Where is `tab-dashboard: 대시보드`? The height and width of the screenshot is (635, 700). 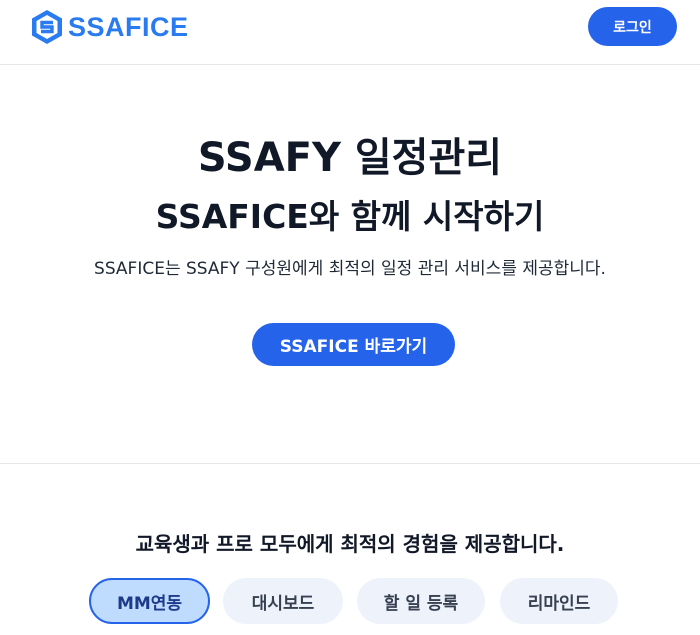 tab-dashboard: 대시보드 is located at coordinates (283, 601).